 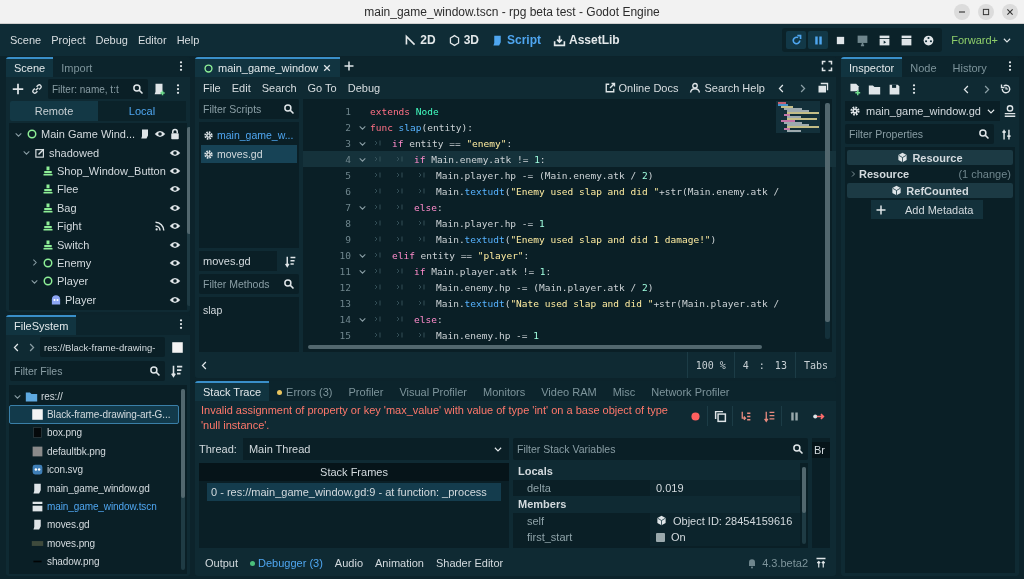 What do you see at coordinates (1010, 11) in the screenshot?
I see `close-button` at bounding box center [1010, 11].